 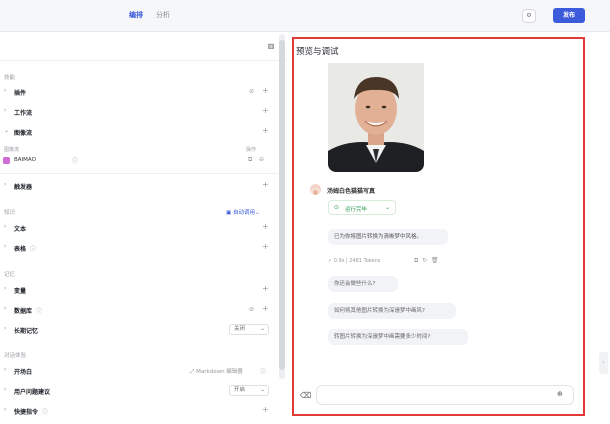 I want to click on bot-name: 汤姆白色猫猫写真, so click(x=351, y=191).